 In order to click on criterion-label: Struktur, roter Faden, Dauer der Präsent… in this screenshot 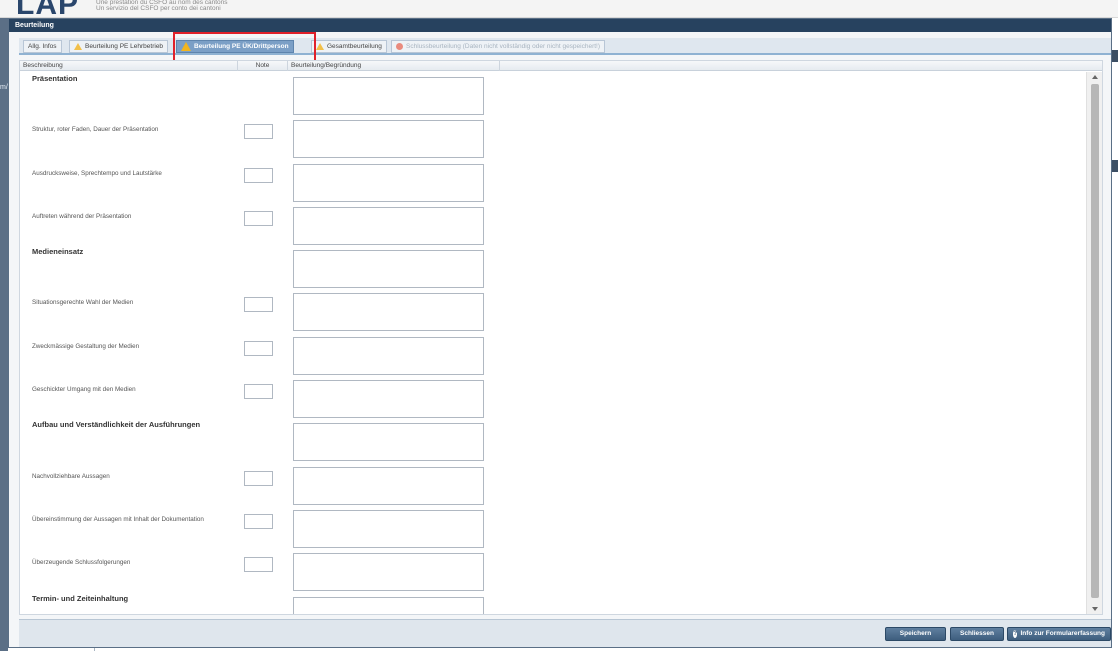, I will do `click(95, 130)`.